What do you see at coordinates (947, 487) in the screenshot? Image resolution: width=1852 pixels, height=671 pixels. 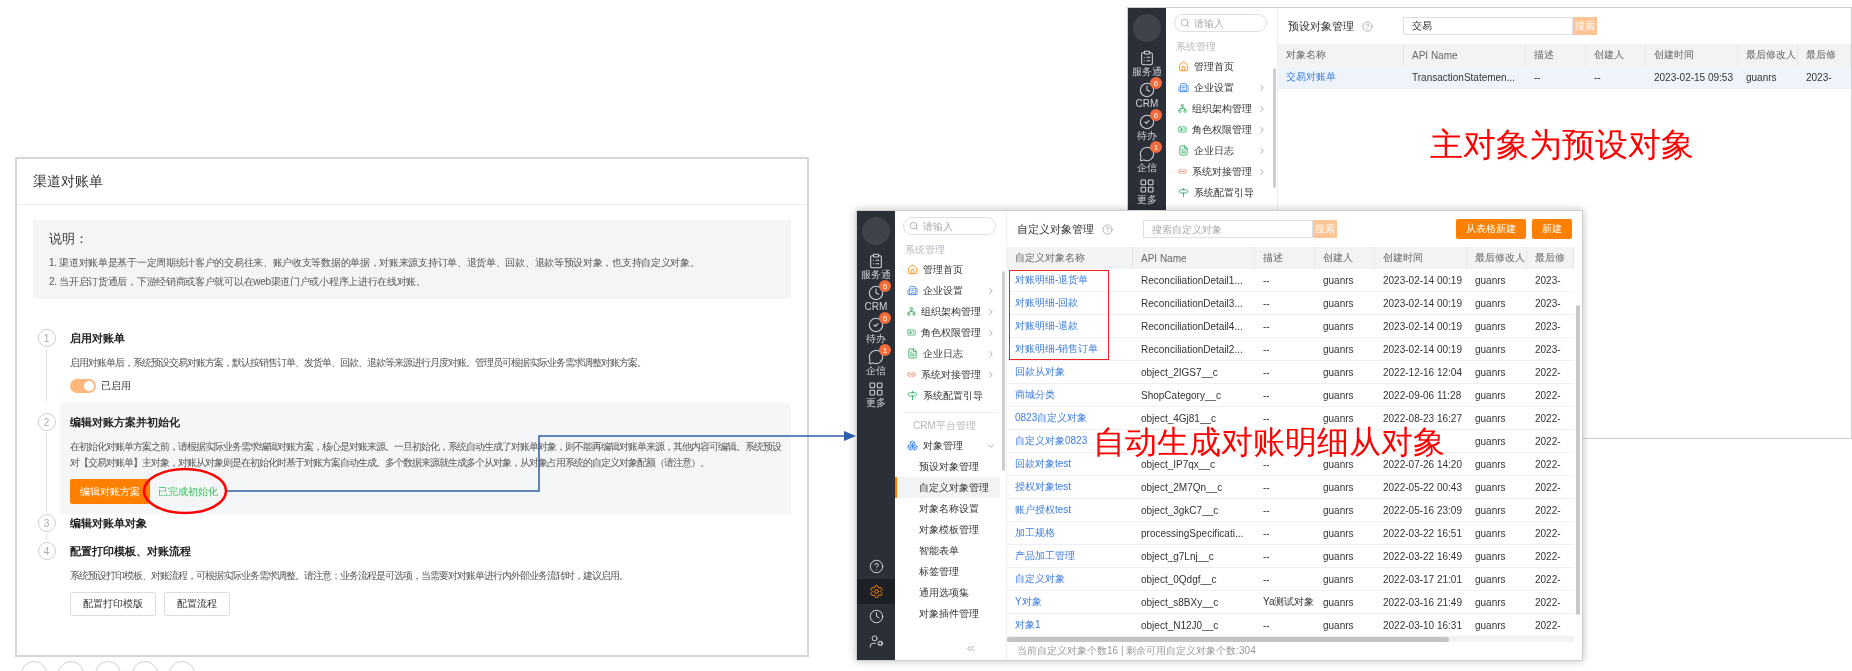 I see `menu-item: 自定义对象管理` at bounding box center [947, 487].